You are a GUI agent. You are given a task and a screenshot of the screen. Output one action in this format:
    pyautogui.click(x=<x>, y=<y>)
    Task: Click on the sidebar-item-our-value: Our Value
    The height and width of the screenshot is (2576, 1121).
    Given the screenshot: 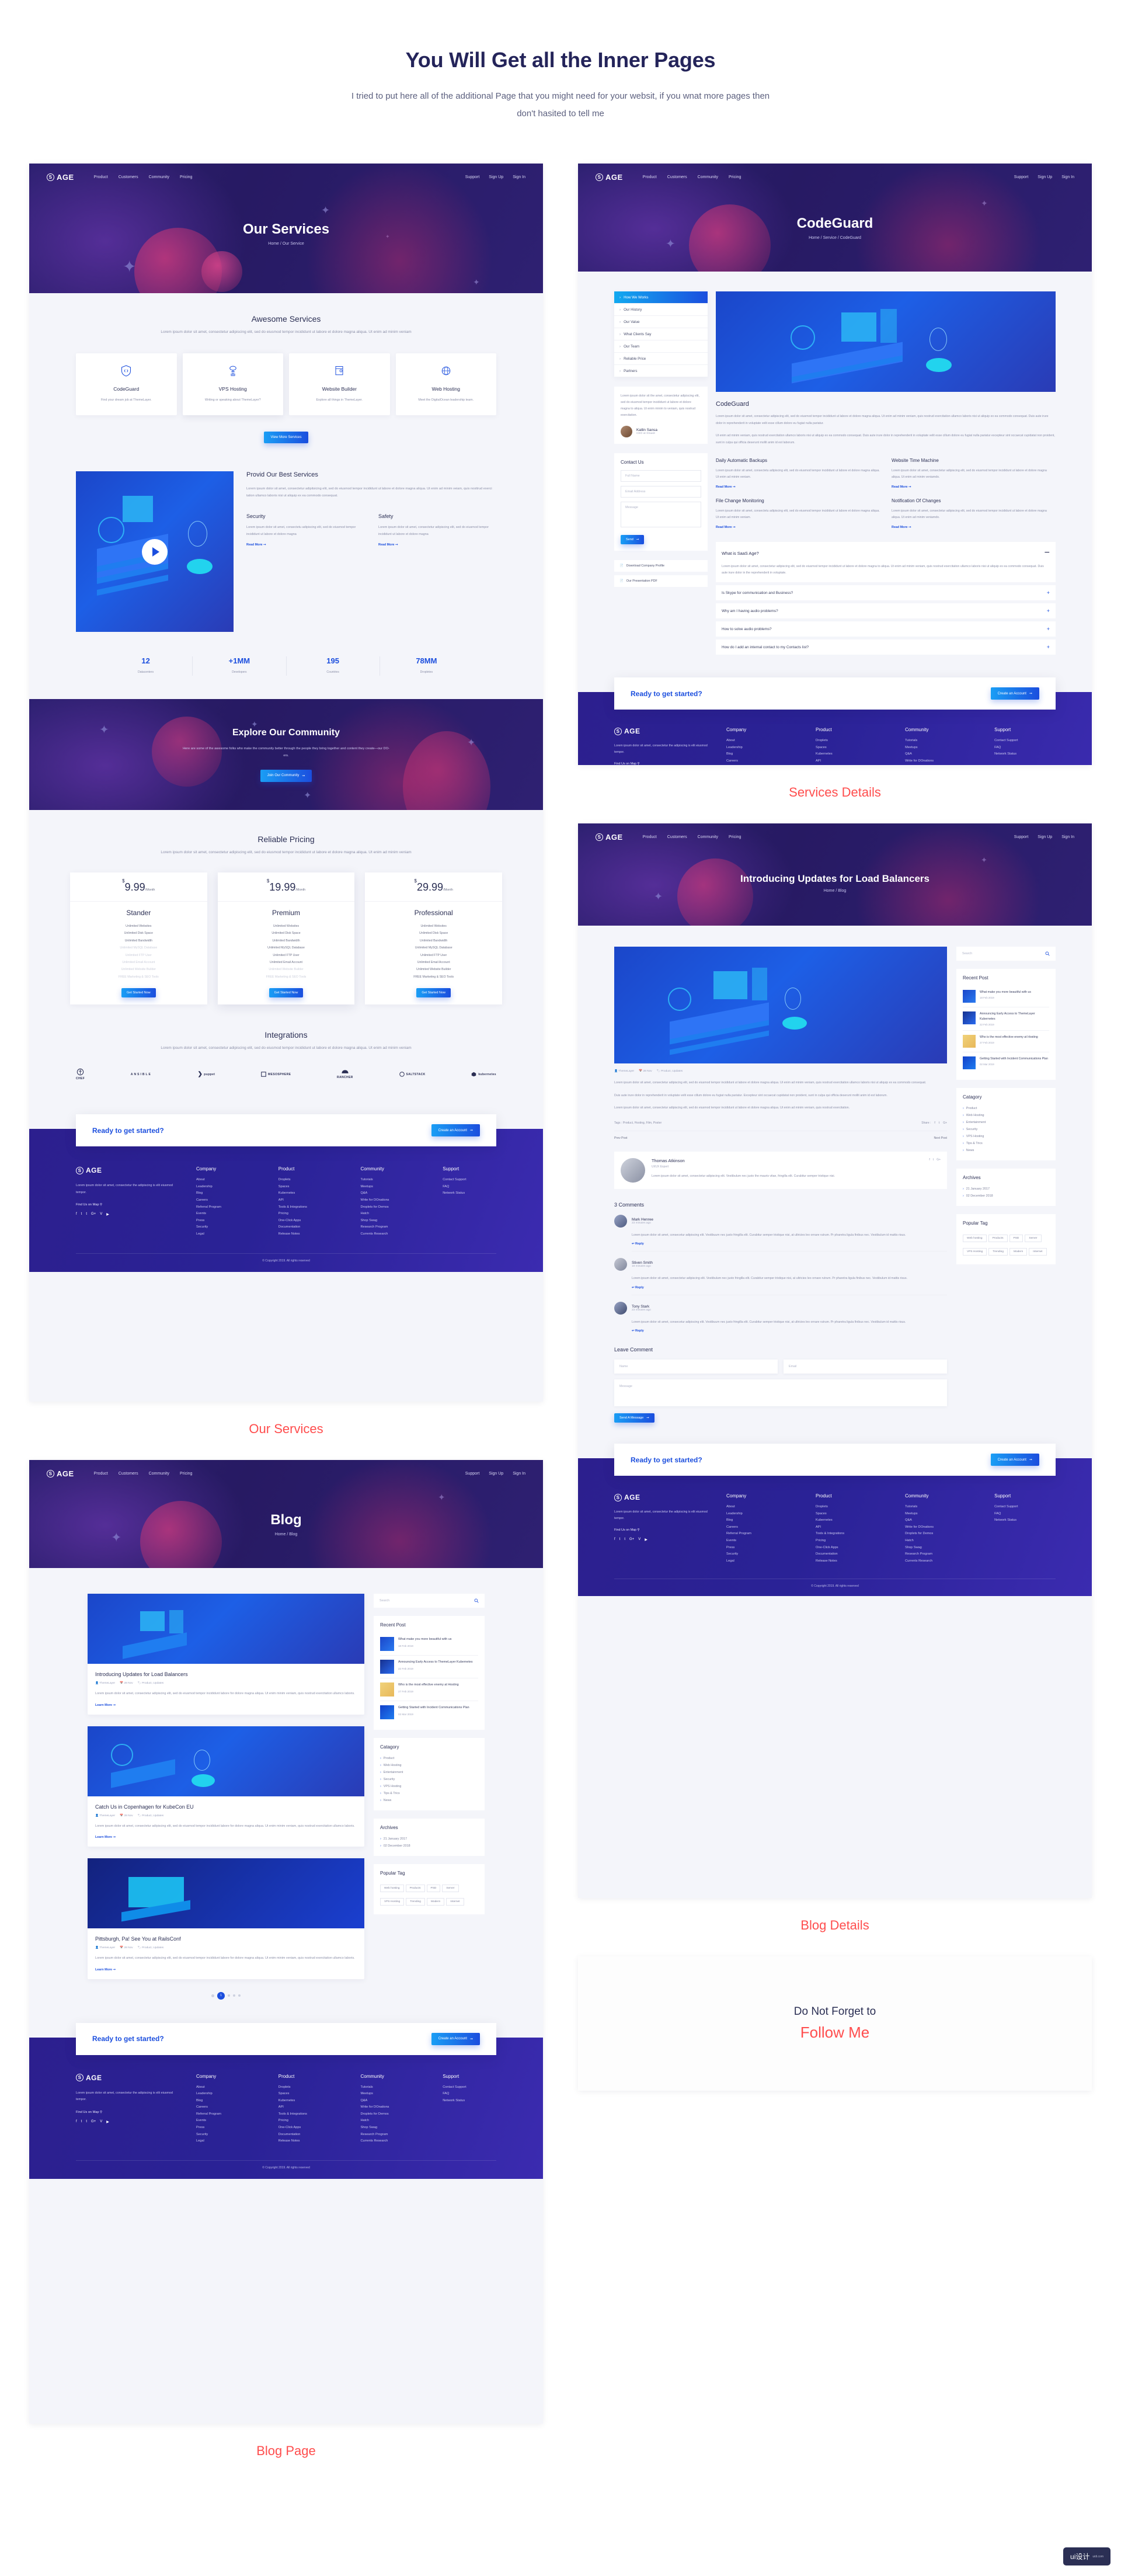 What is the action you would take?
    pyautogui.click(x=661, y=322)
    